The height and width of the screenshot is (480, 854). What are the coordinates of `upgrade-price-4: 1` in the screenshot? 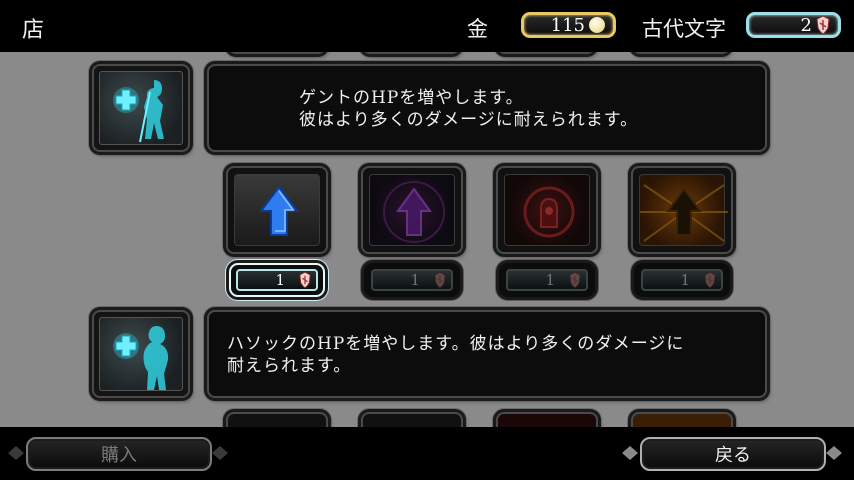 It's located at (682, 280).